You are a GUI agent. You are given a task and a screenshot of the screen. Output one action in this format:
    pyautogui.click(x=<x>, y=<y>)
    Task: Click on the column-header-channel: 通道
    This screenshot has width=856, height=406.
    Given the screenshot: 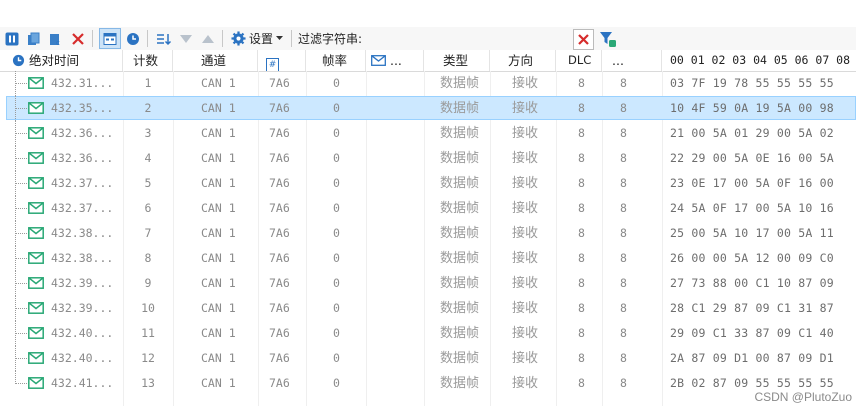 What is the action you would take?
    pyautogui.click(x=215, y=60)
    